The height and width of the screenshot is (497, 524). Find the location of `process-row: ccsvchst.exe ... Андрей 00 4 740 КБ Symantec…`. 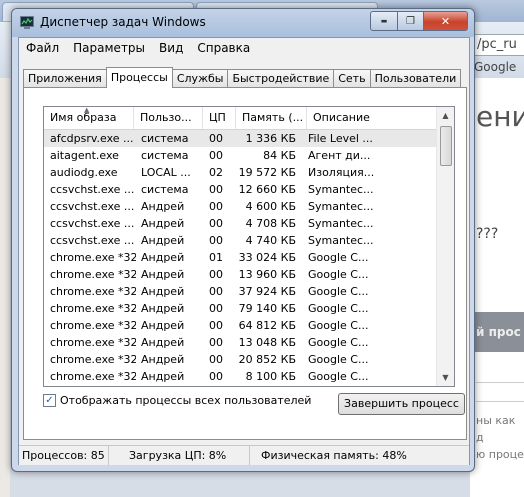

process-row: ccsvchst.exe ... Андрей 00 4 740 КБ Symantec… is located at coordinates (240, 240).